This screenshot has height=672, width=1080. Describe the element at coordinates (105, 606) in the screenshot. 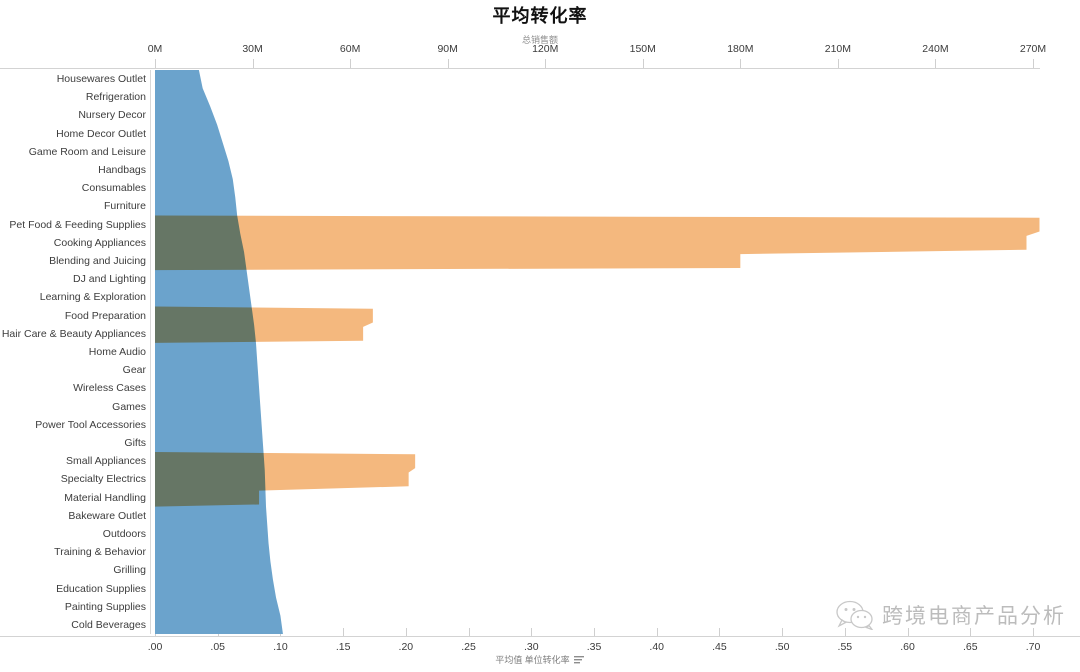

I see `category-label: Painting Supplies` at that location.